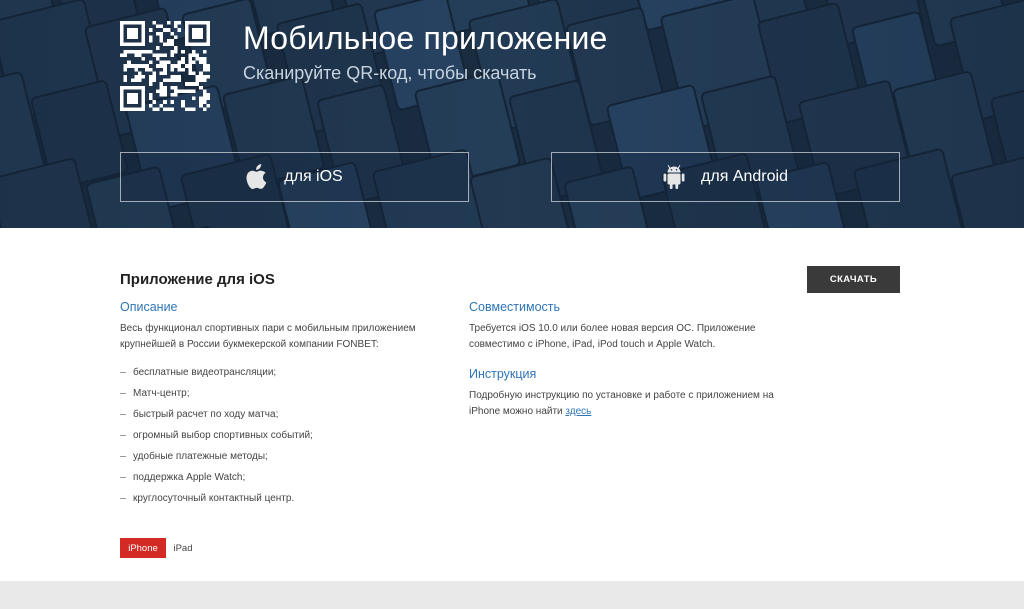 The image size is (1024, 609). I want to click on android-download-button: для Android, so click(725, 177).